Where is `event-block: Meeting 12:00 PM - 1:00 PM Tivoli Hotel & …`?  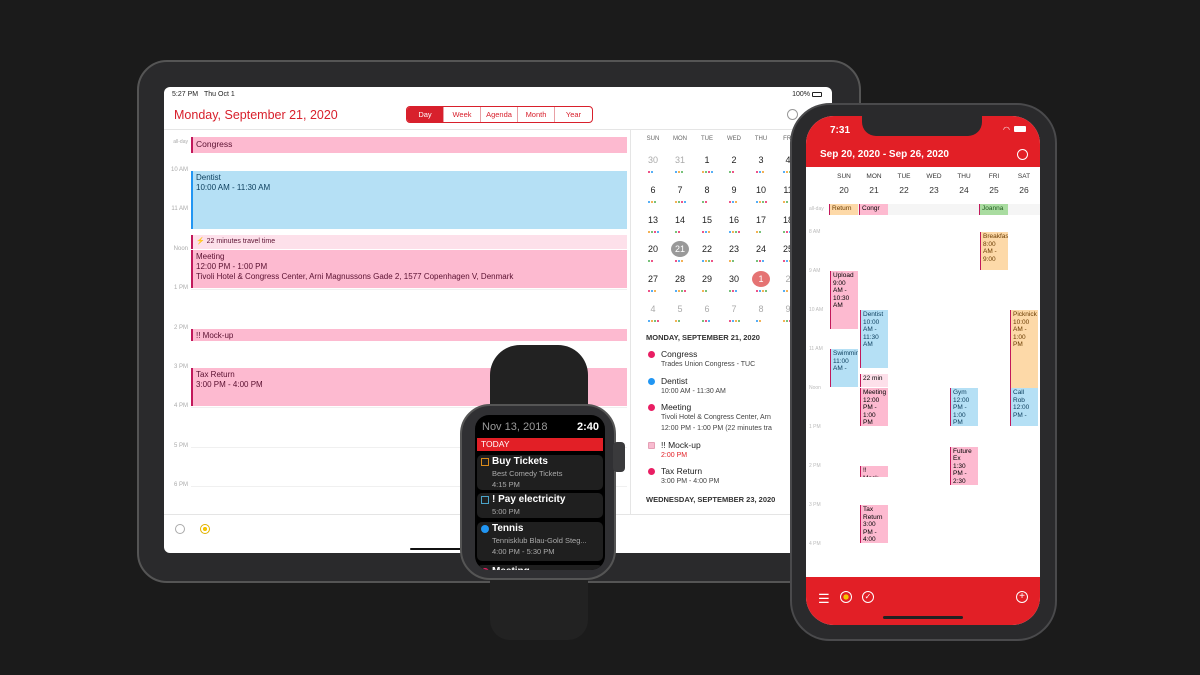 event-block: Meeting 12:00 PM - 1:00 PM Tivoli Hotel & … is located at coordinates (409, 269).